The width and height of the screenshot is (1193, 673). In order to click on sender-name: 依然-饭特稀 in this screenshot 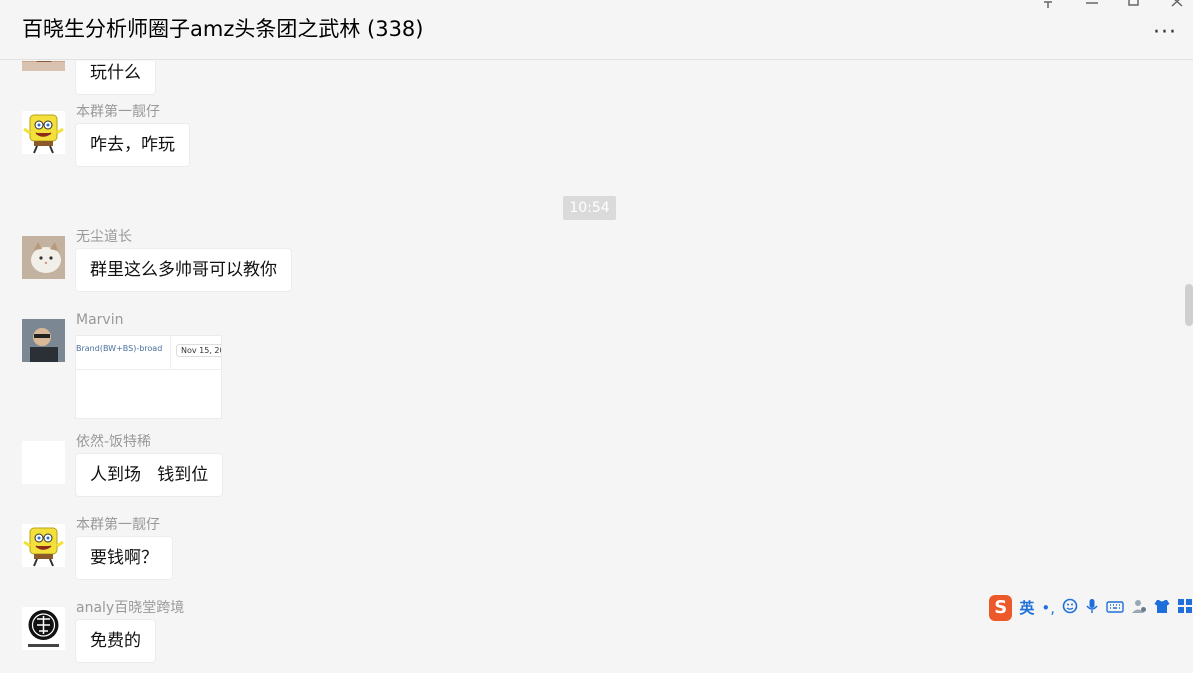, I will do `click(114, 442)`.